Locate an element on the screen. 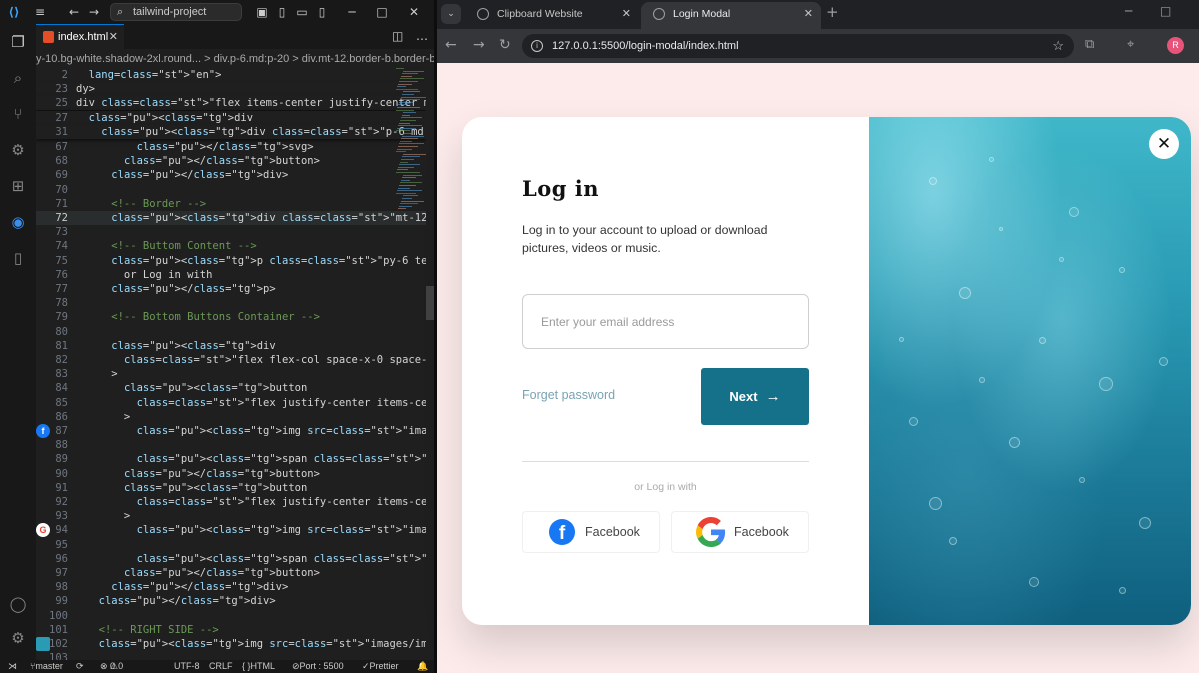 This screenshot has height=673, width=1199. eol-status: CRLF is located at coordinates (221, 666).